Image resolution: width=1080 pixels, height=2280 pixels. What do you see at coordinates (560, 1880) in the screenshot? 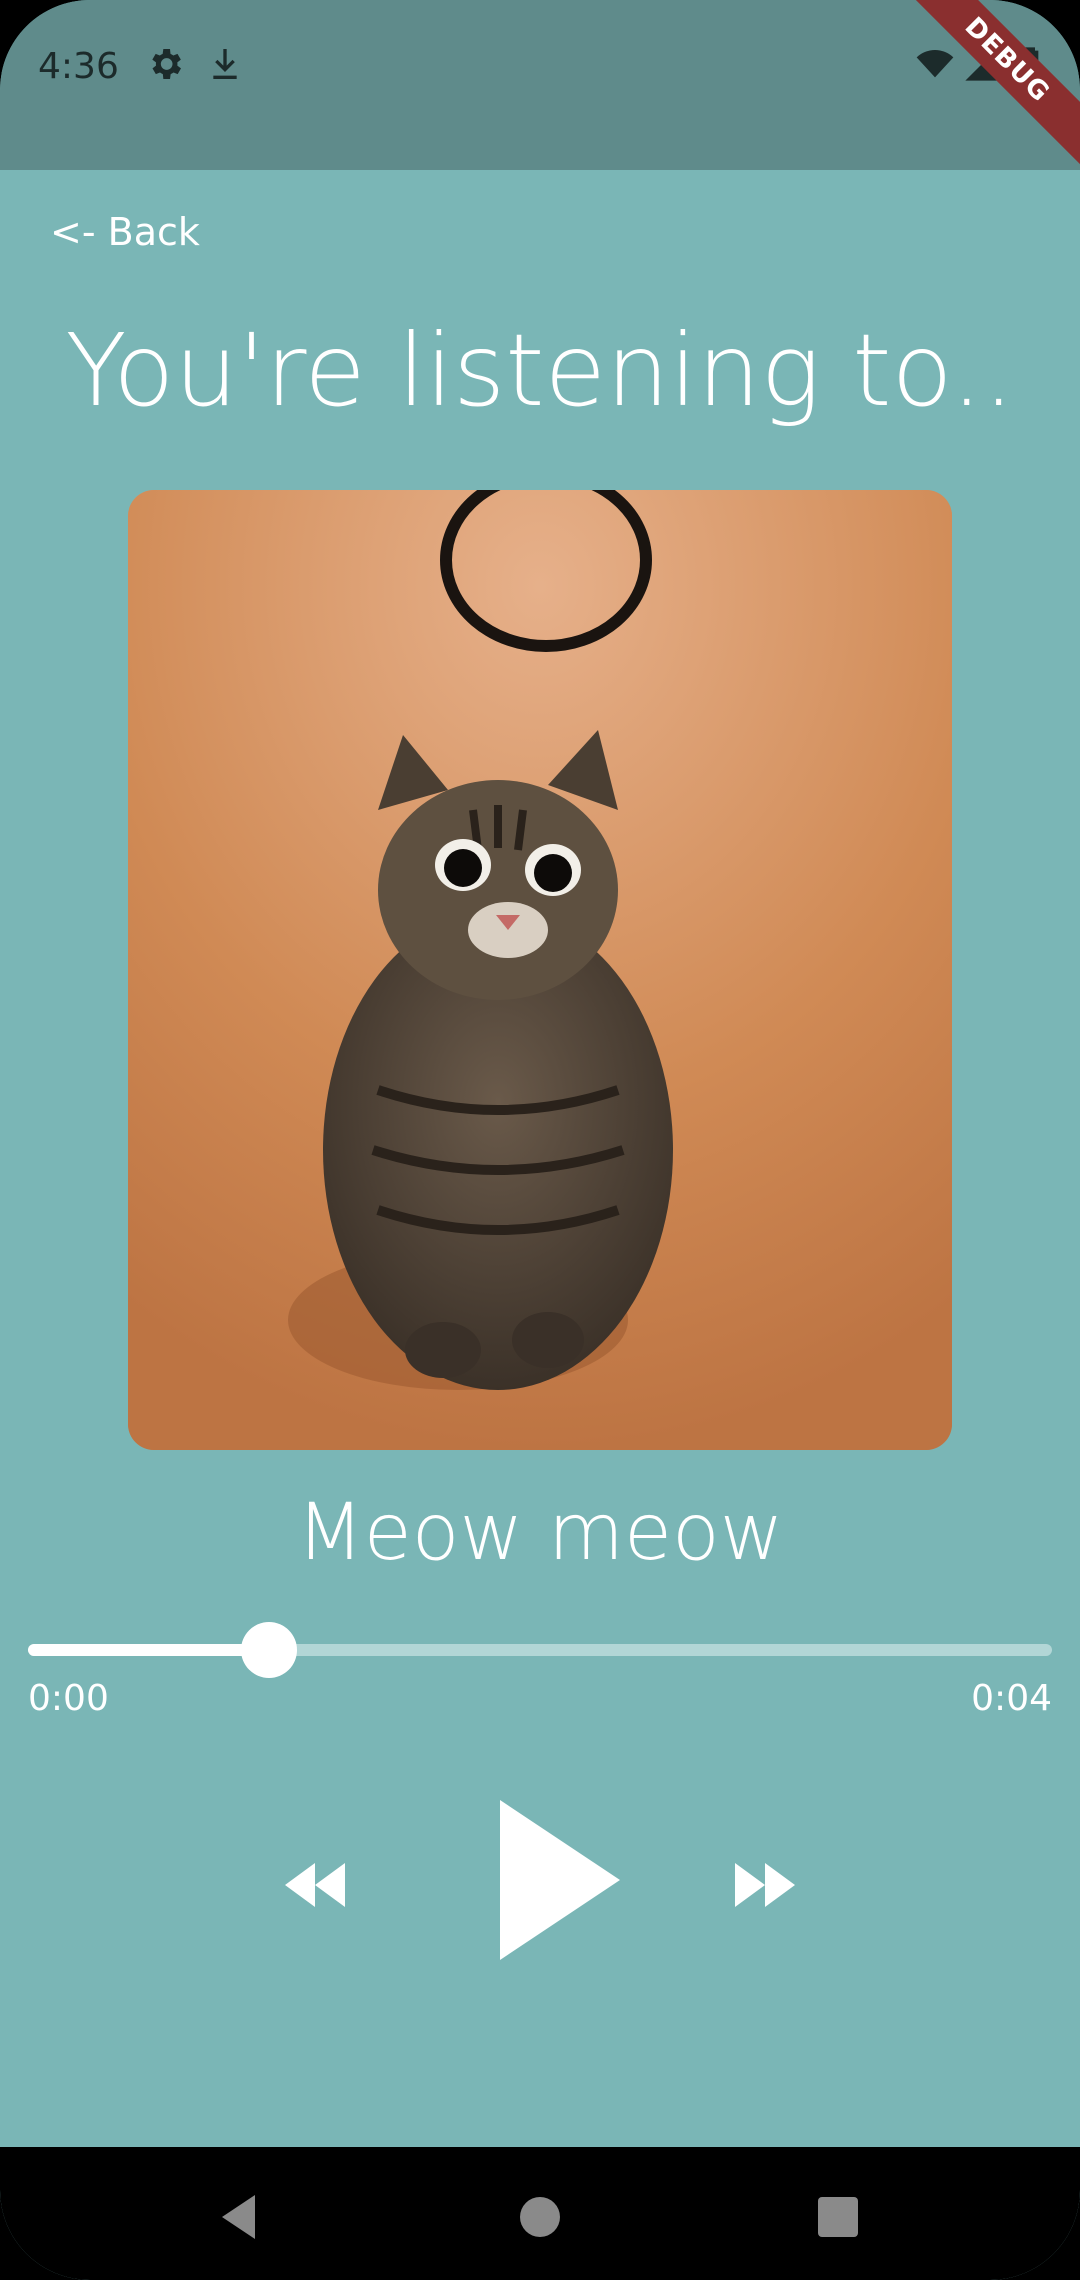
I see `play-icon` at bounding box center [560, 1880].